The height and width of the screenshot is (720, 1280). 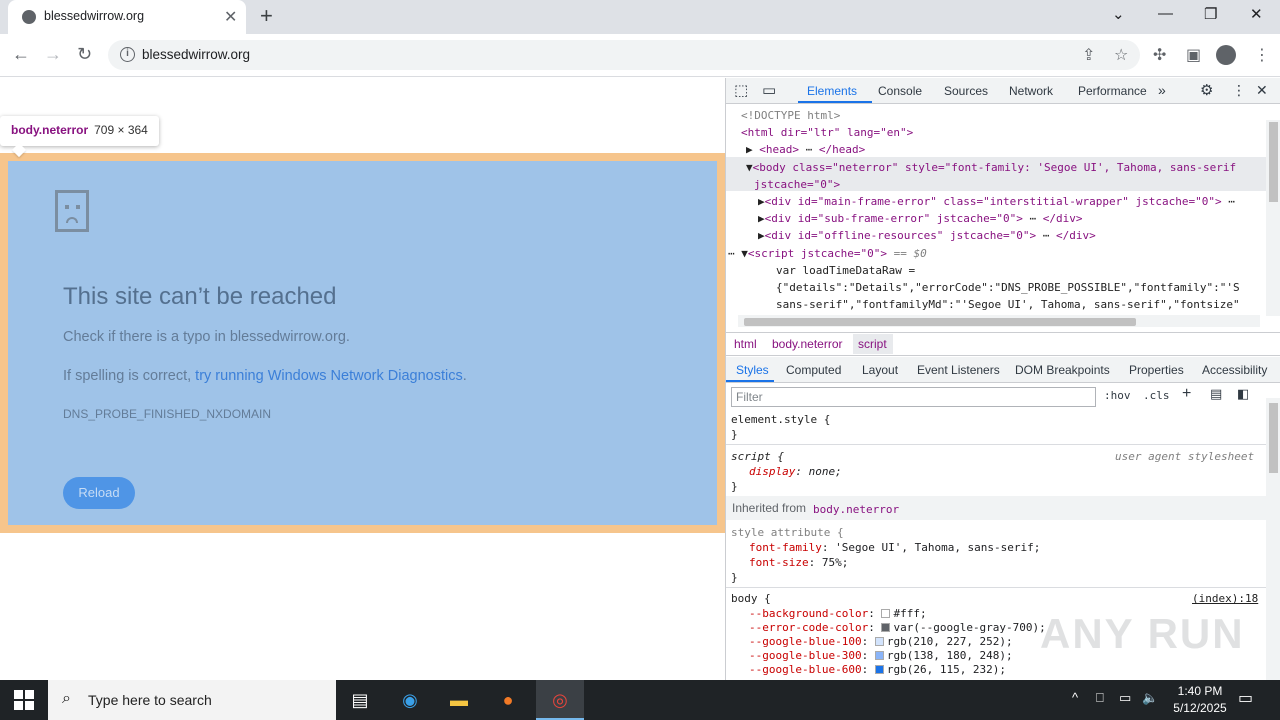 I want to click on tab-dom-breakpoints: DOM Breakpoints, so click(x=1062, y=370).